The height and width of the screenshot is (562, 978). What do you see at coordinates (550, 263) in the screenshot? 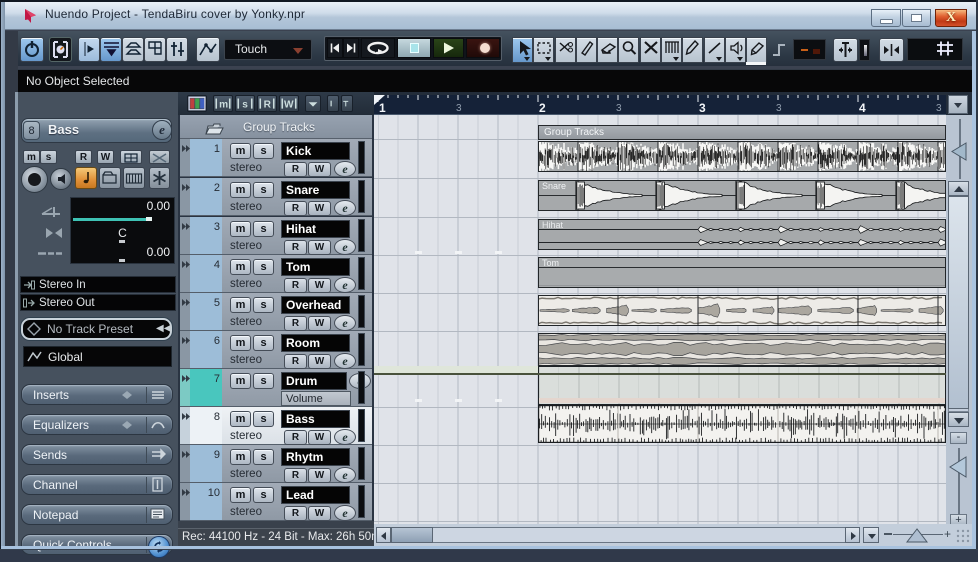
I see `svg-text: Tom` at bounding box center [550, 263].